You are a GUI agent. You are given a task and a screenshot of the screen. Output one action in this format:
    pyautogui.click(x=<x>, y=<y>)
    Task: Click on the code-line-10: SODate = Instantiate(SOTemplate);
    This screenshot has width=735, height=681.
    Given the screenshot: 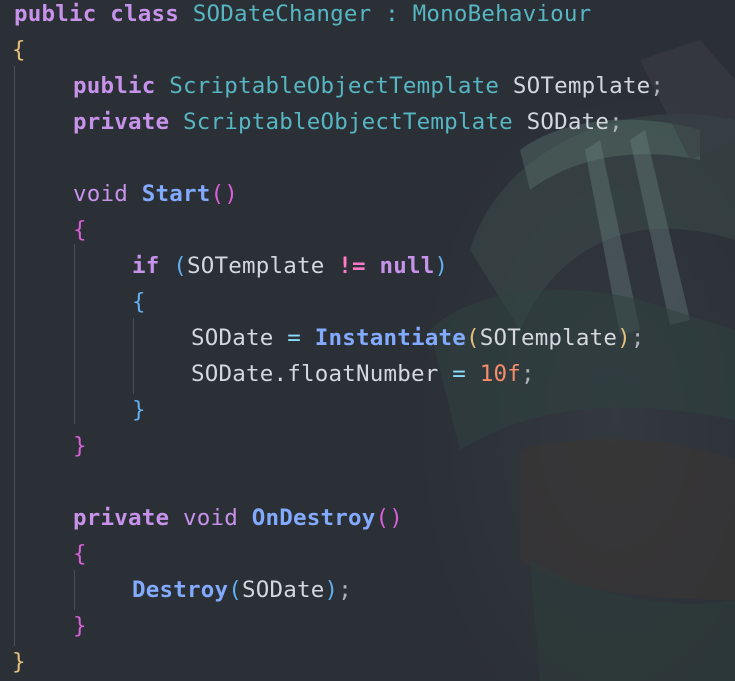 What is the action you would take?
    pyautogui.click(x=418, y=338)
    